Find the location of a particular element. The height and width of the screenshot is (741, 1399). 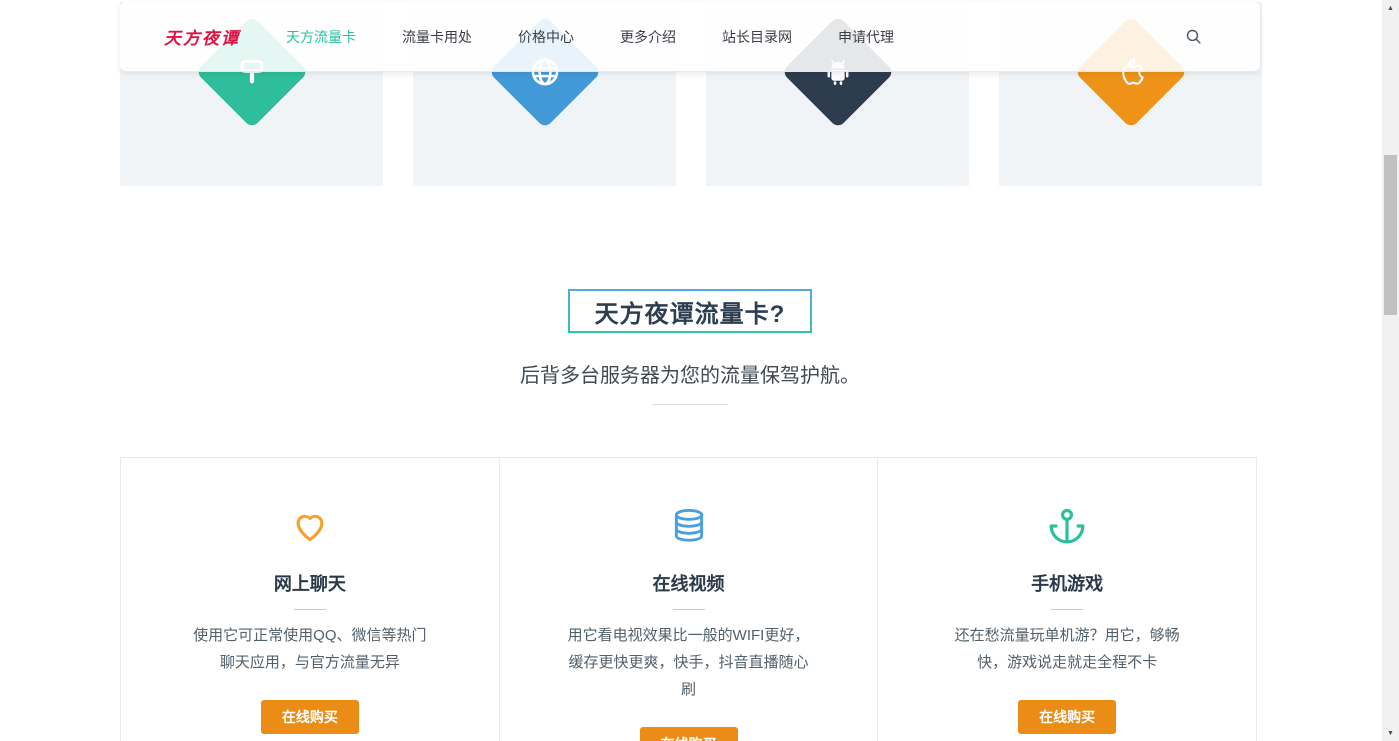

feature-title: 在线视频 is located at coordinates (688, 584).